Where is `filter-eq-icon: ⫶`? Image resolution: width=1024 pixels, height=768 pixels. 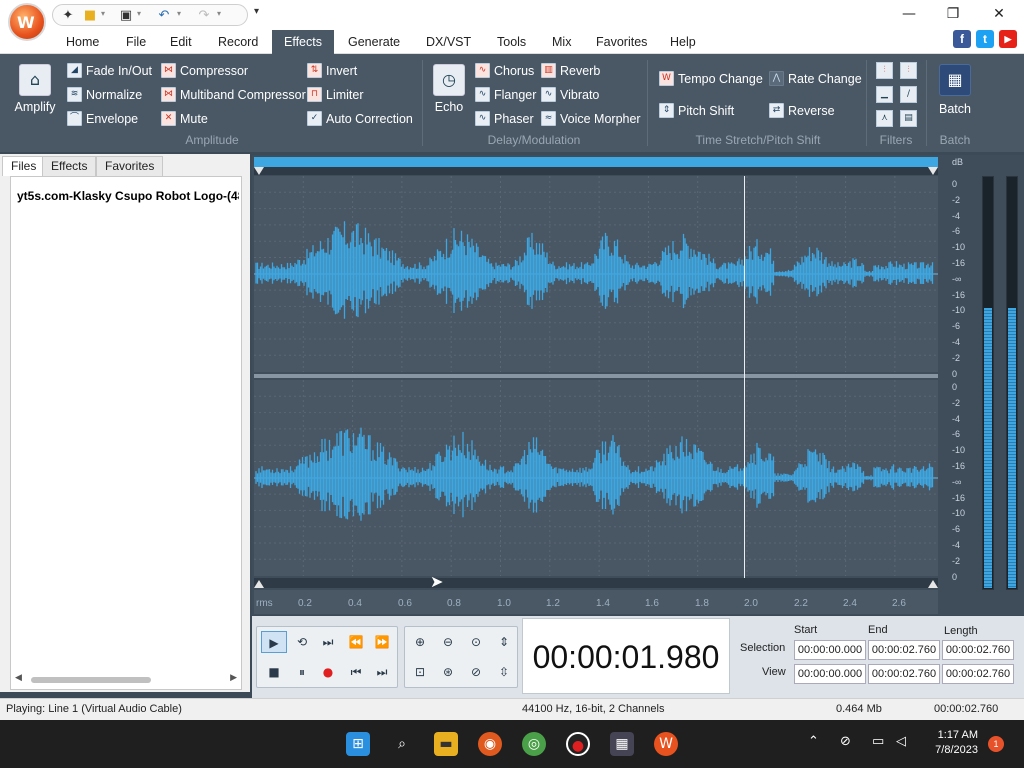
filter-eq-icon: ⫶ is located at coordinates (884, 70).